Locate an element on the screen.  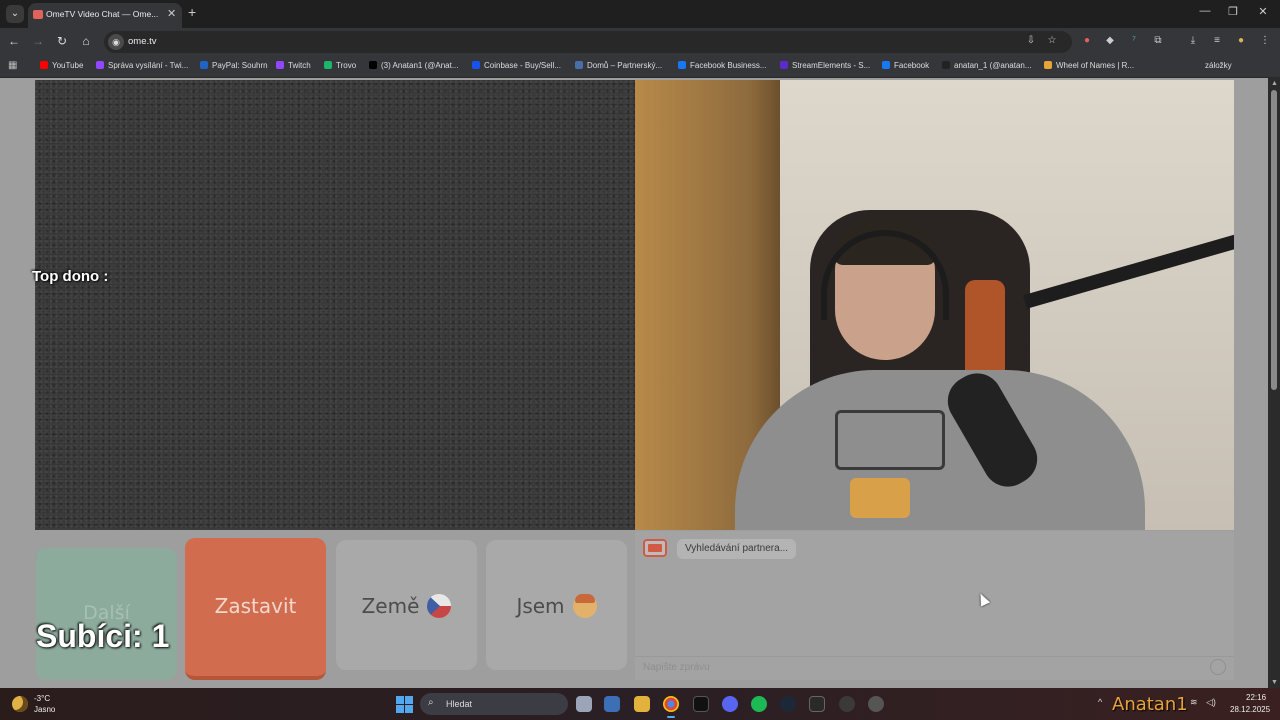
browser-toolbar: ← → ↻ ⌂ ◉ ome.tv ⇩ ☆ ● ◆ ⁷ ⧉ ⤓ ≡ ● ⋮ is located at coordinates (640, 42).